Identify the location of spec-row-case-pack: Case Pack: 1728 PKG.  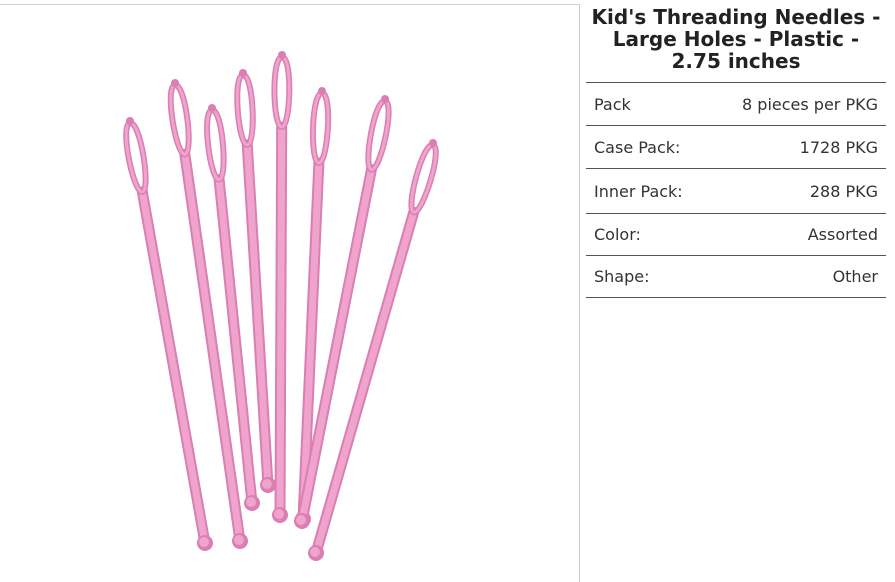
(736, 147).